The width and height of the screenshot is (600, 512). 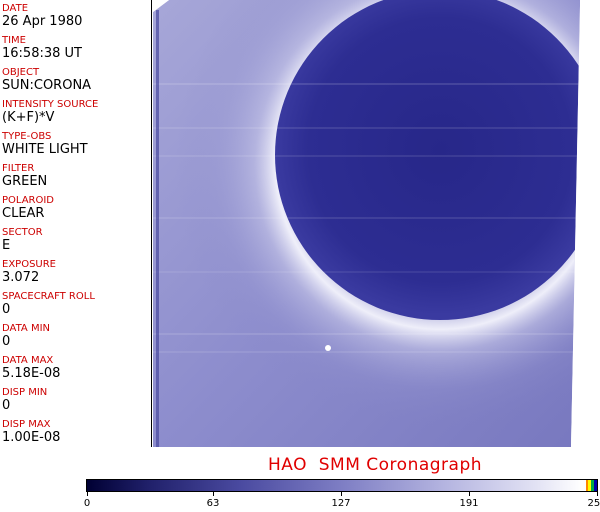 I want to click on metadata-value: E, so click(x=6, y=245).